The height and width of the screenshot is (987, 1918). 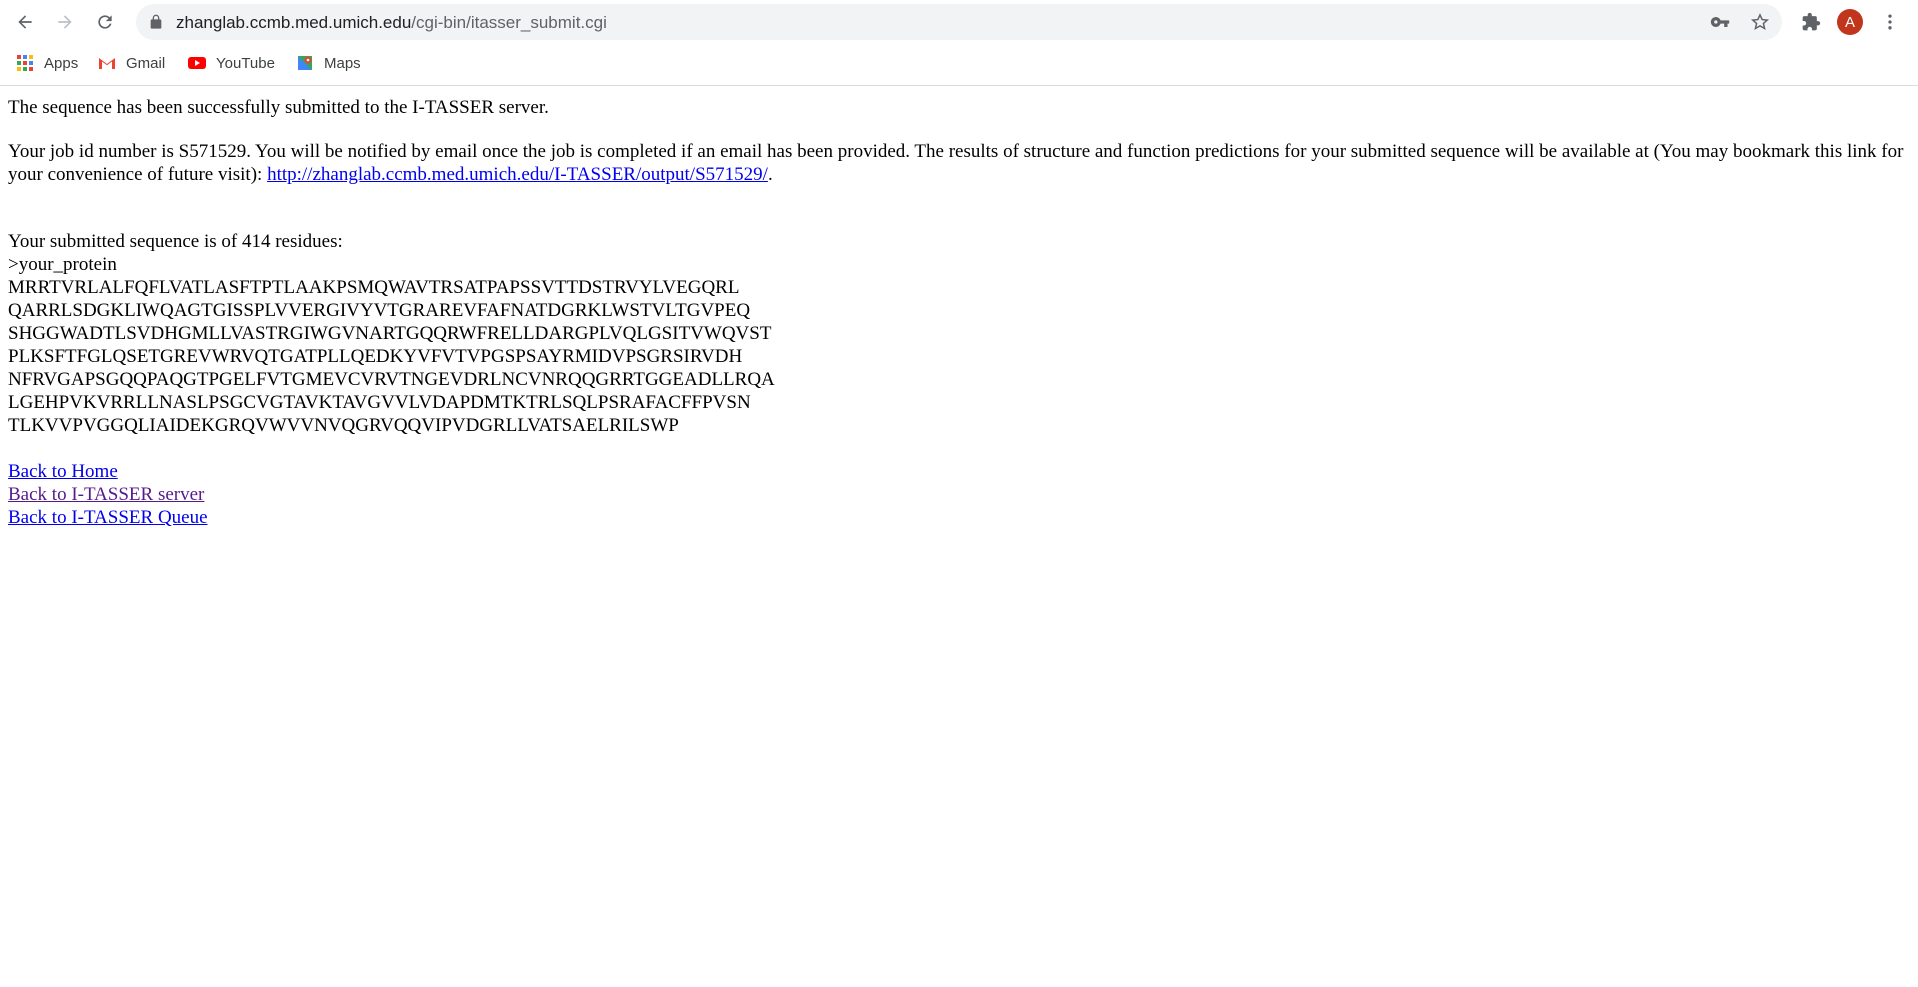 I want to click on reload-button, so click(x=105, y=22).